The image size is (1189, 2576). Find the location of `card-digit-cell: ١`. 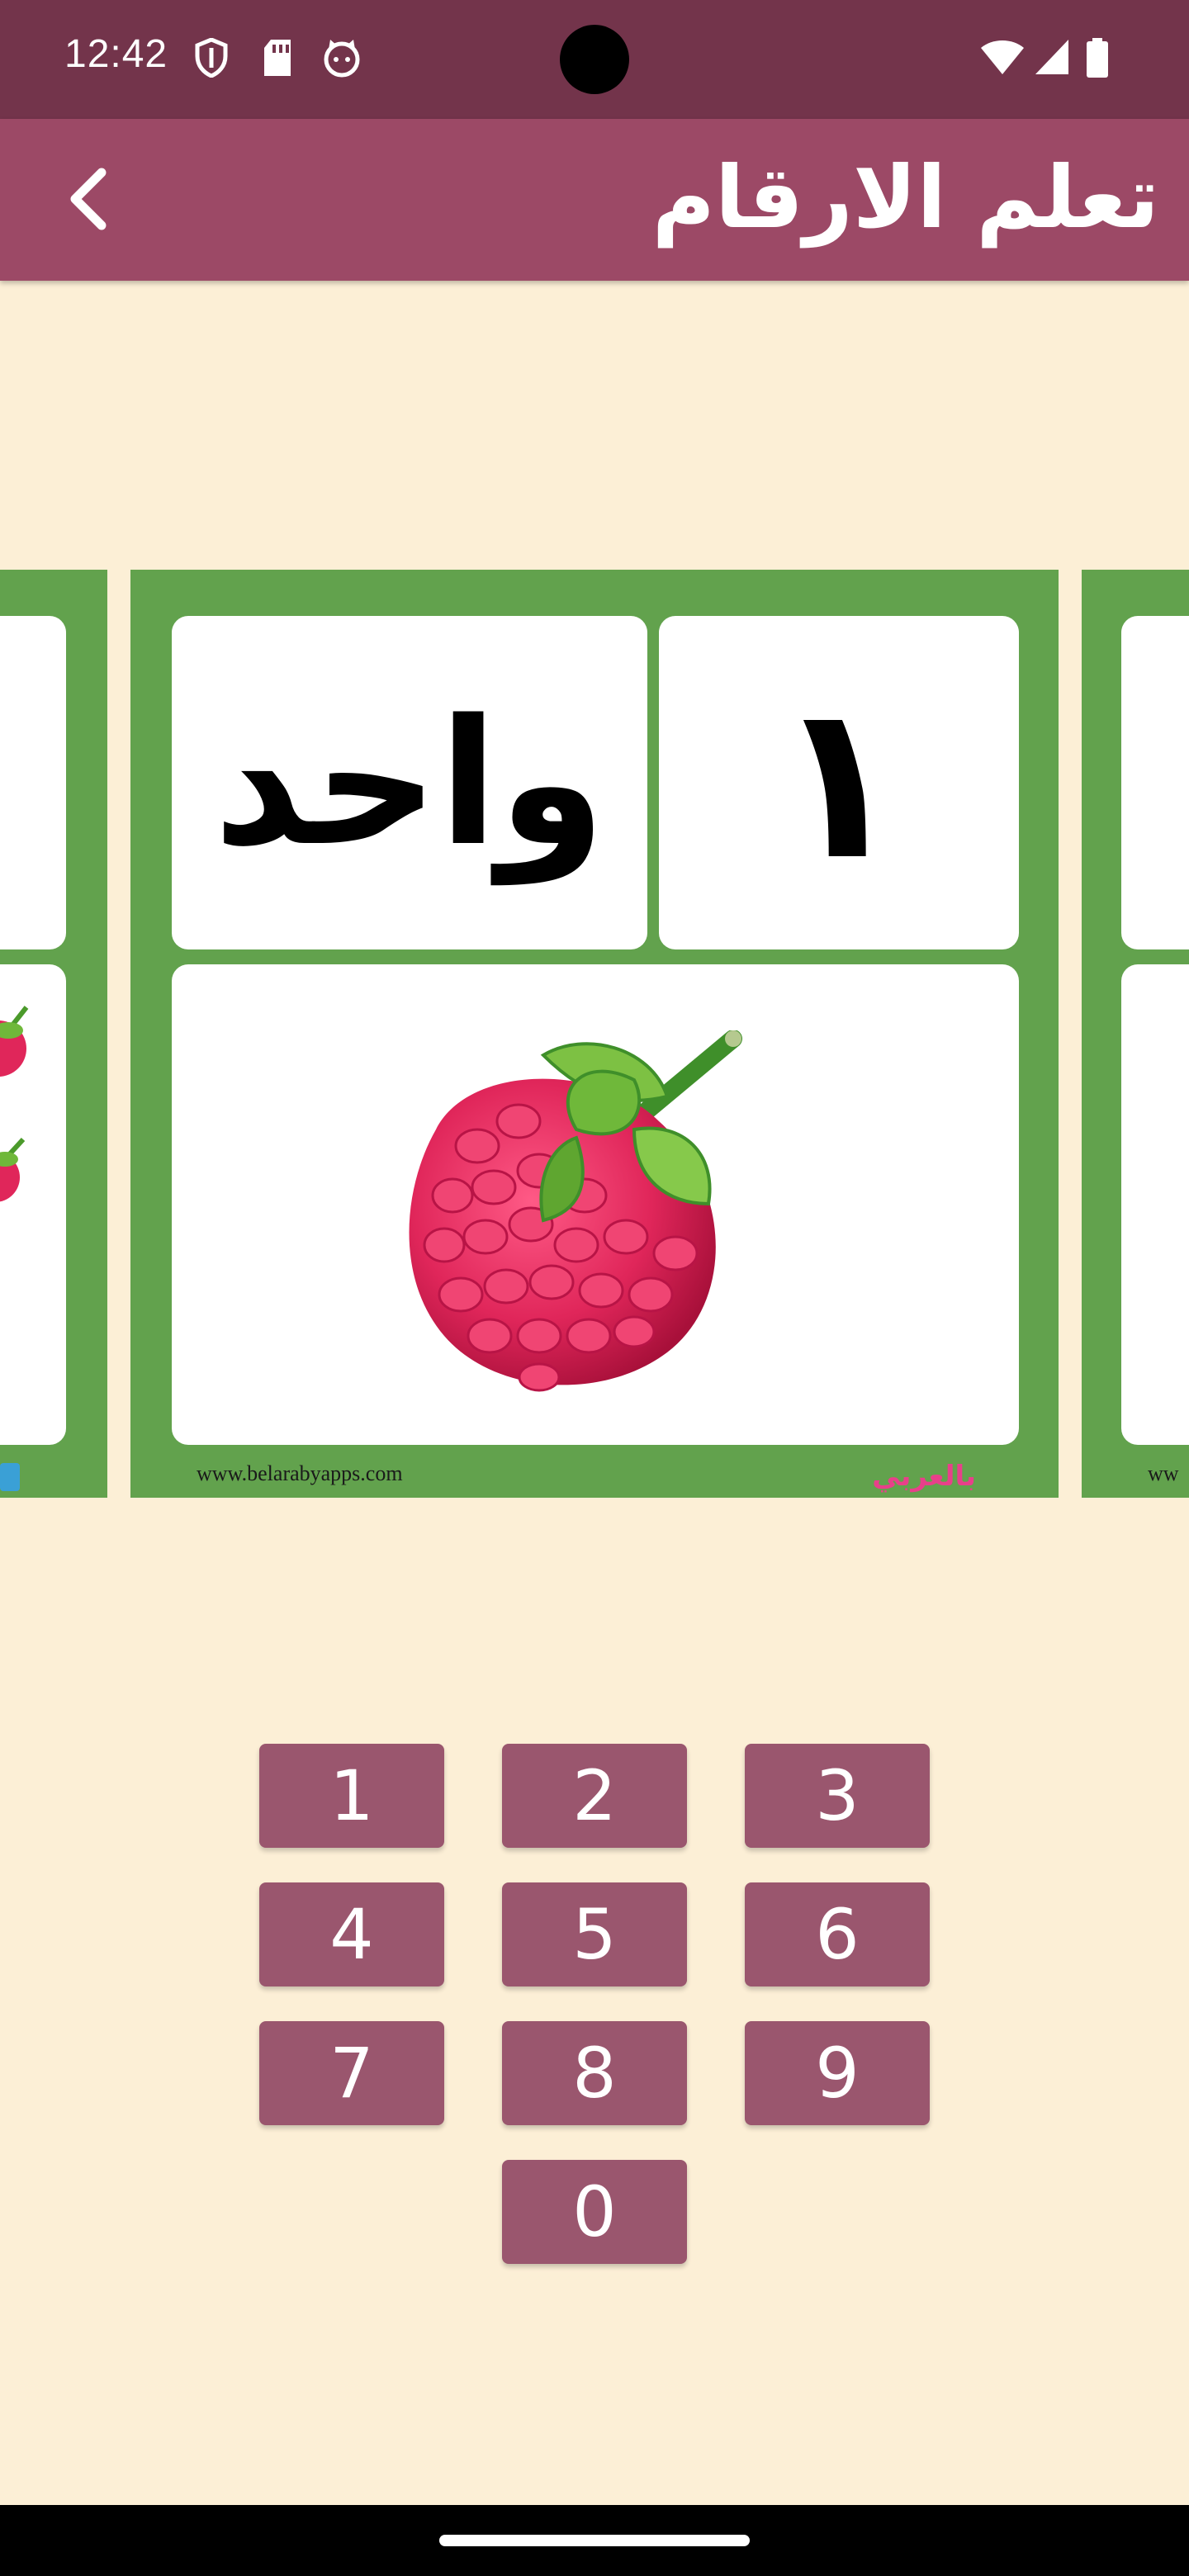

card-digit-cell: ١ is located at coordinates (839, 782).